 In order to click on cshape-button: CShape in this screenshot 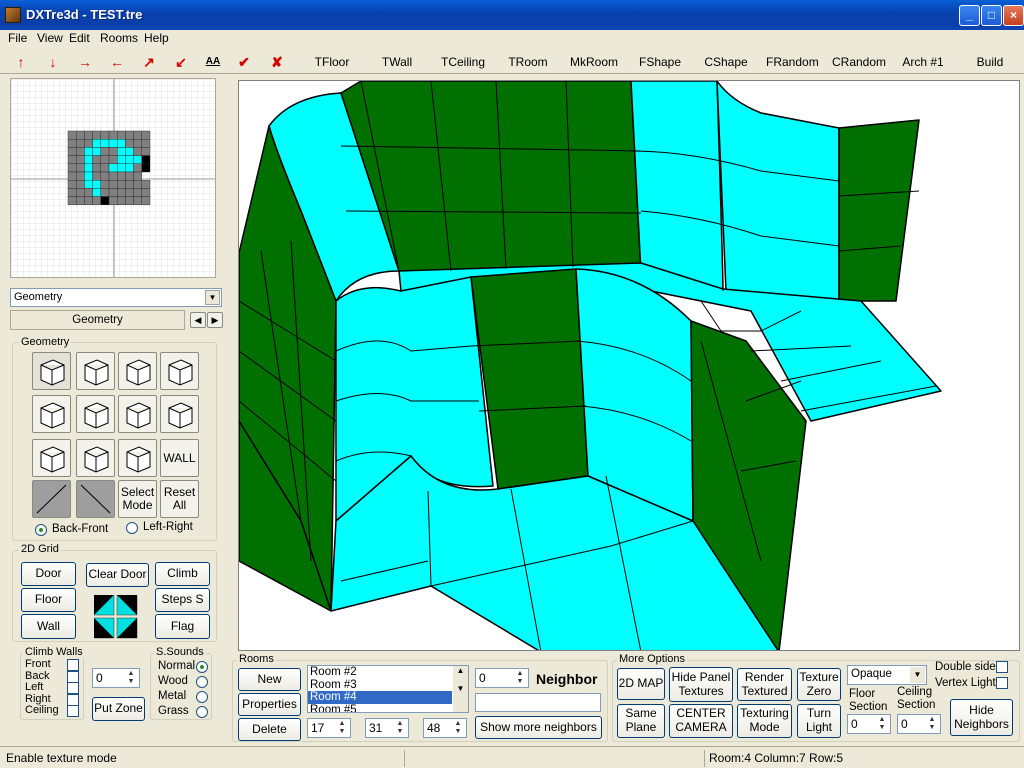, I will do `click(726, 62)`.